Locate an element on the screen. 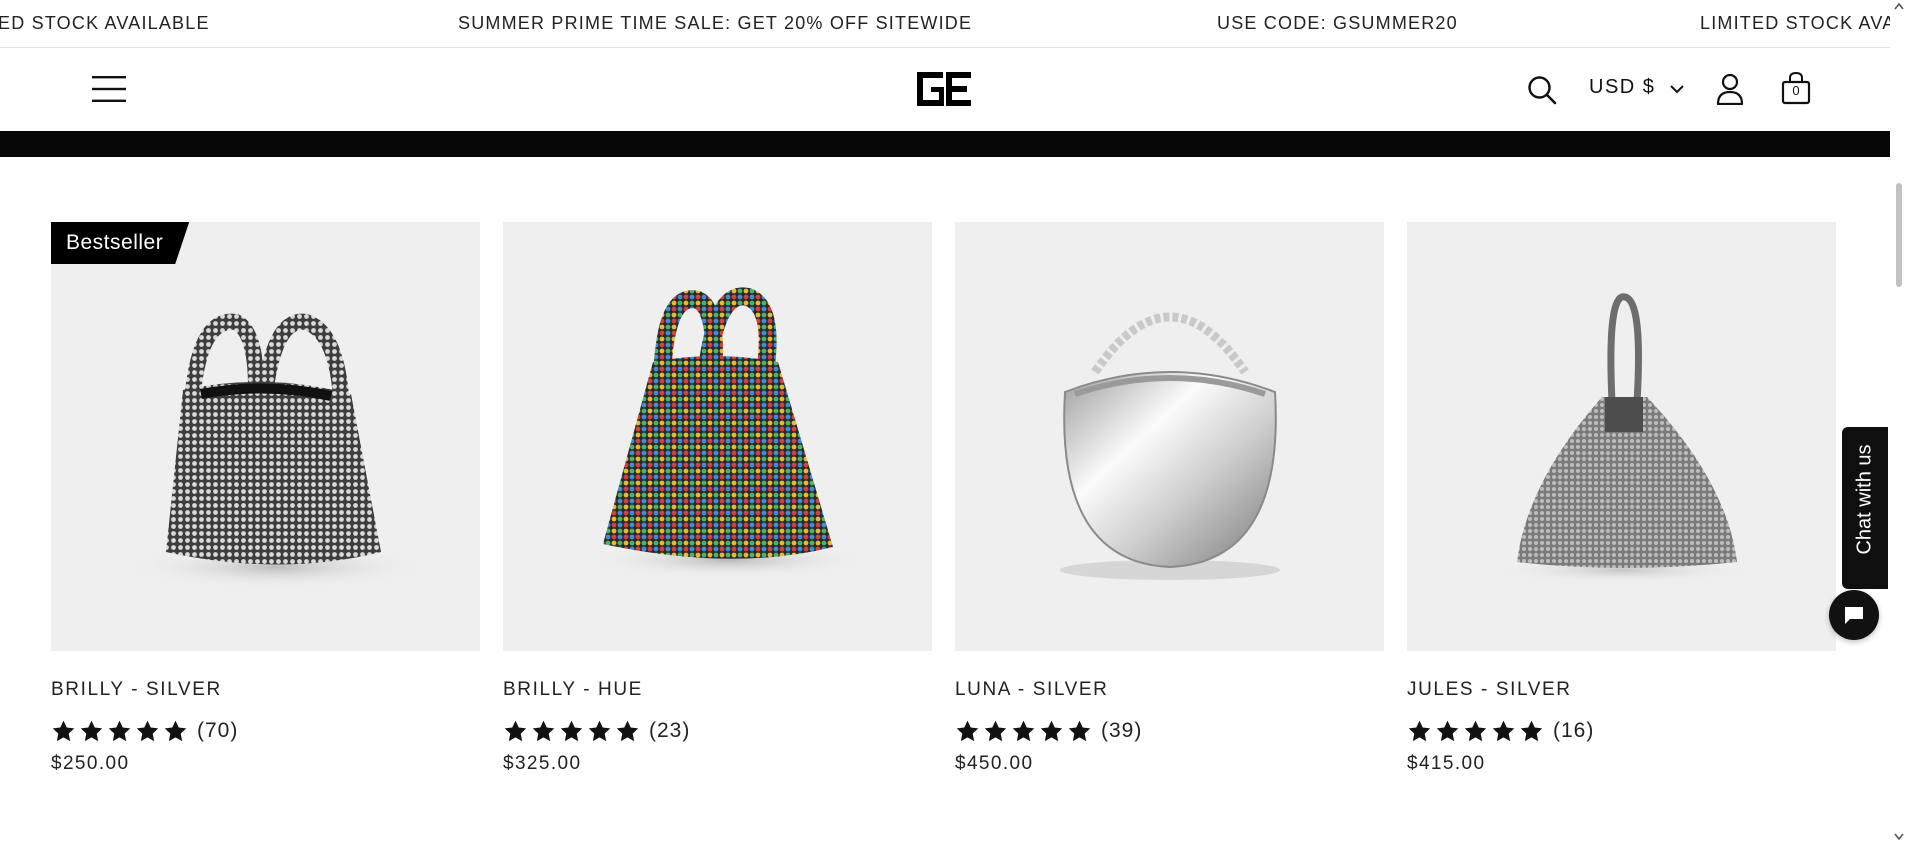 The height and width of the screenshot is (845, 1908). review-count: (16) is located at coordinates (1574, 730).